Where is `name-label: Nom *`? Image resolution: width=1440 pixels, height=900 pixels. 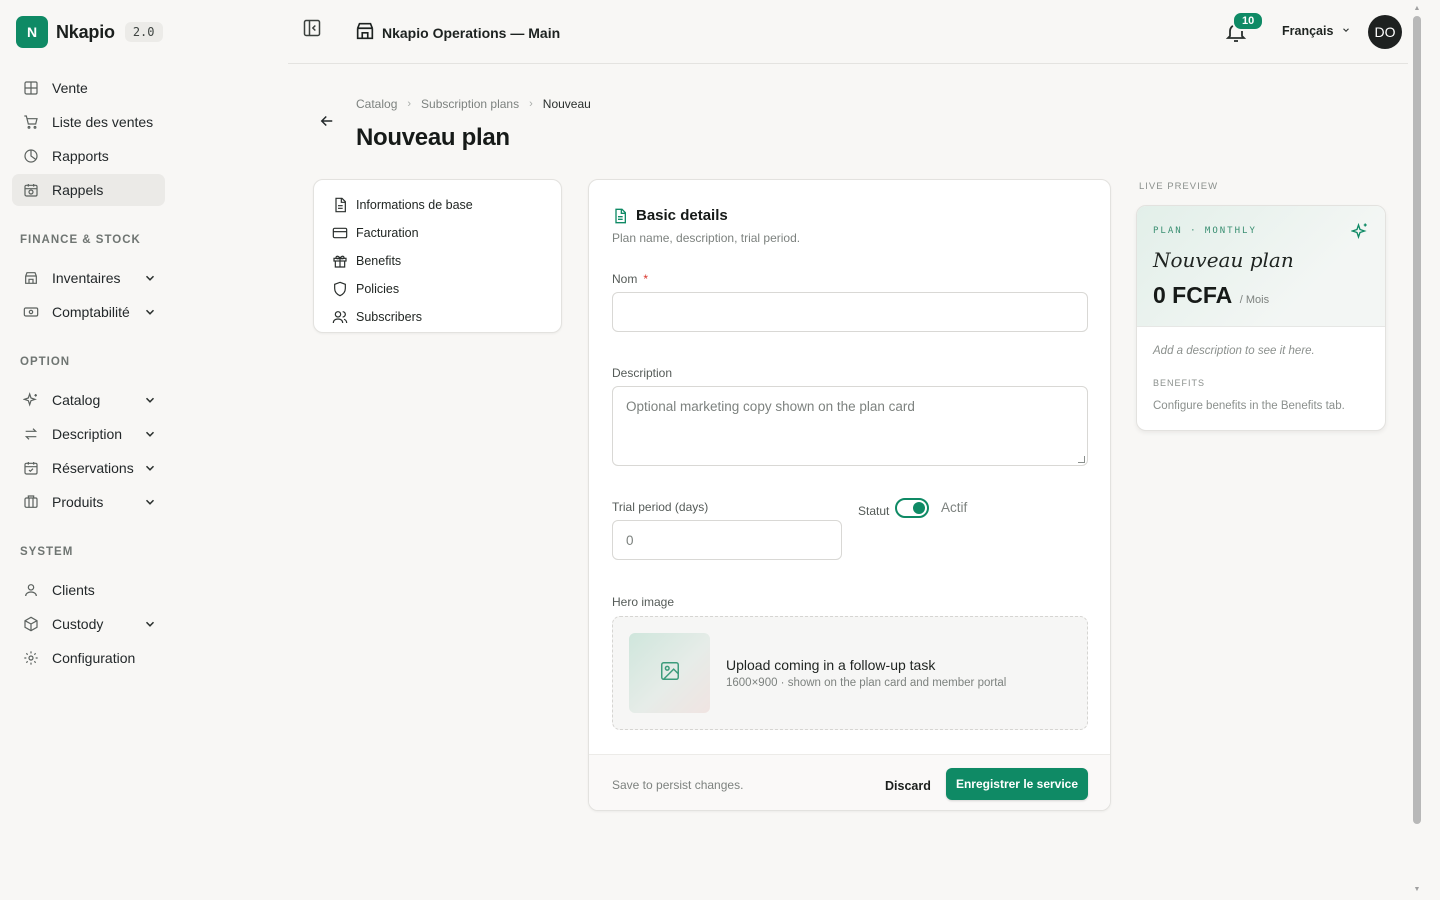
name-label: Nom * is located at coordinates (630, 279).